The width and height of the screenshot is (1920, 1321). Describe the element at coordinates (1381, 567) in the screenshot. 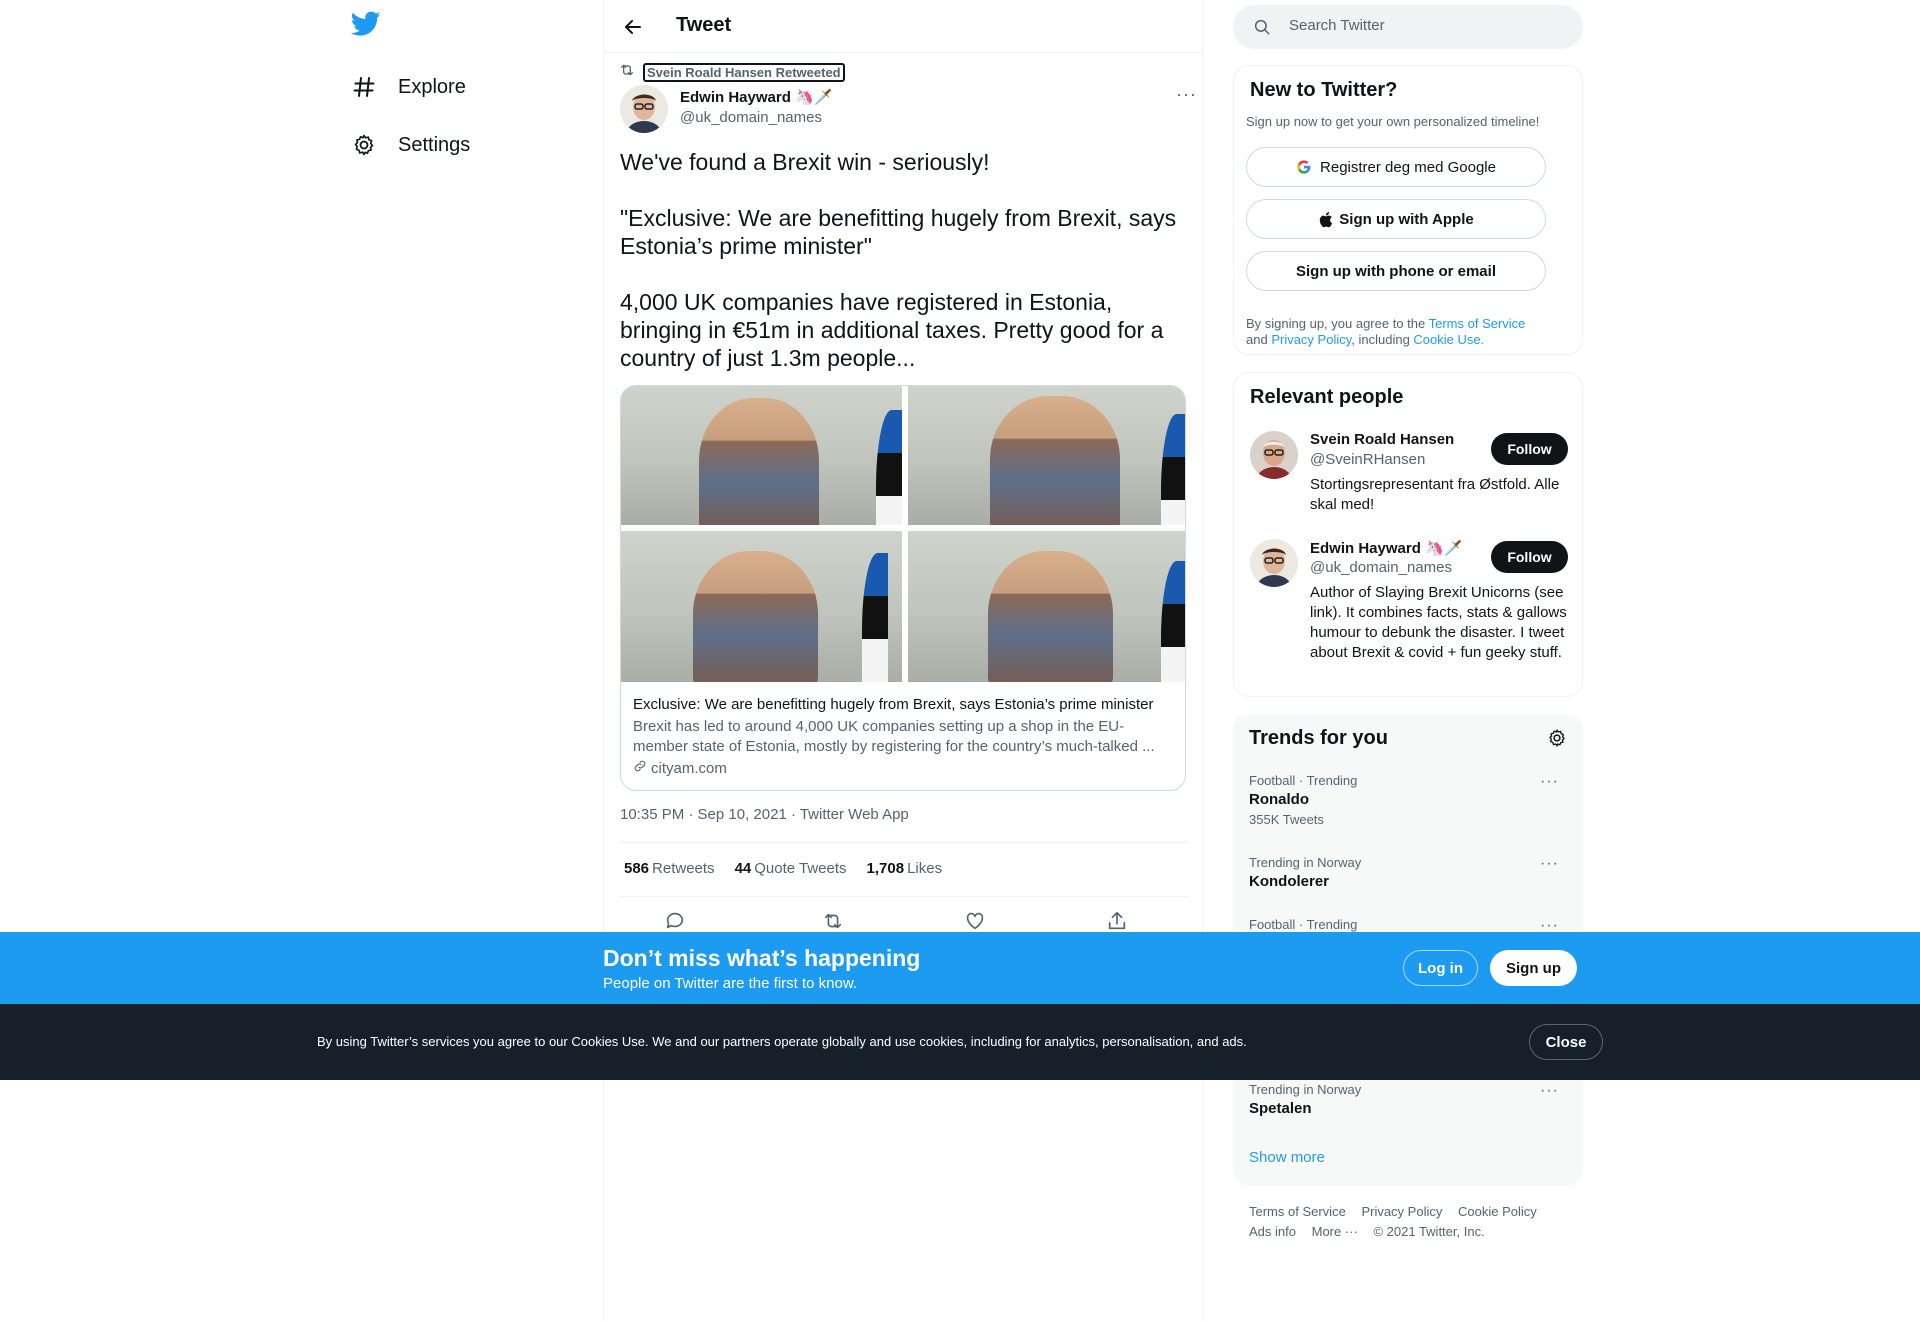

I see `person-handle: @uk_domain_names` at that location.